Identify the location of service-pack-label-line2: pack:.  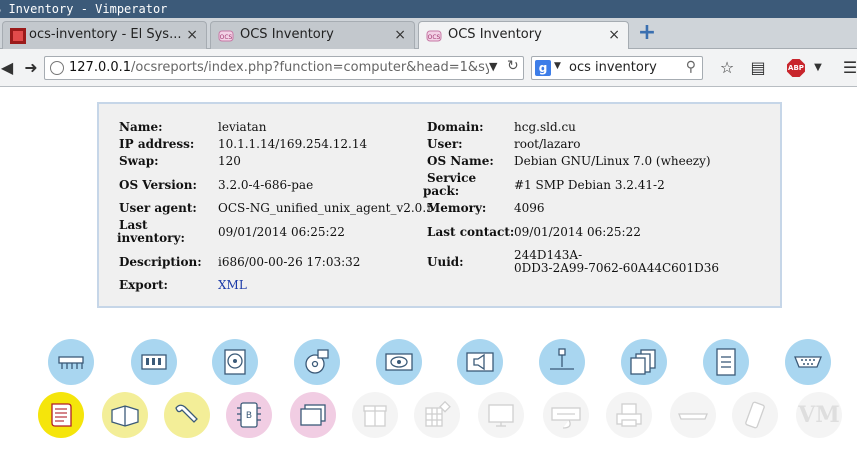
(441, 191).